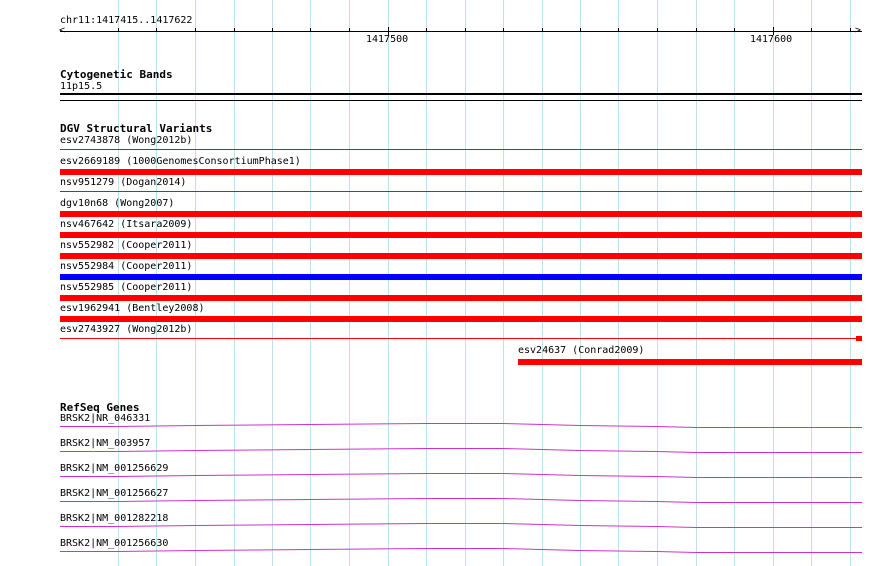 Image resolution: width=890 pixels, height=566 pixels. What do you see at coordinates (461, 100) in the screenshot?
I see `track-divider` at bounding box center [461, 100].